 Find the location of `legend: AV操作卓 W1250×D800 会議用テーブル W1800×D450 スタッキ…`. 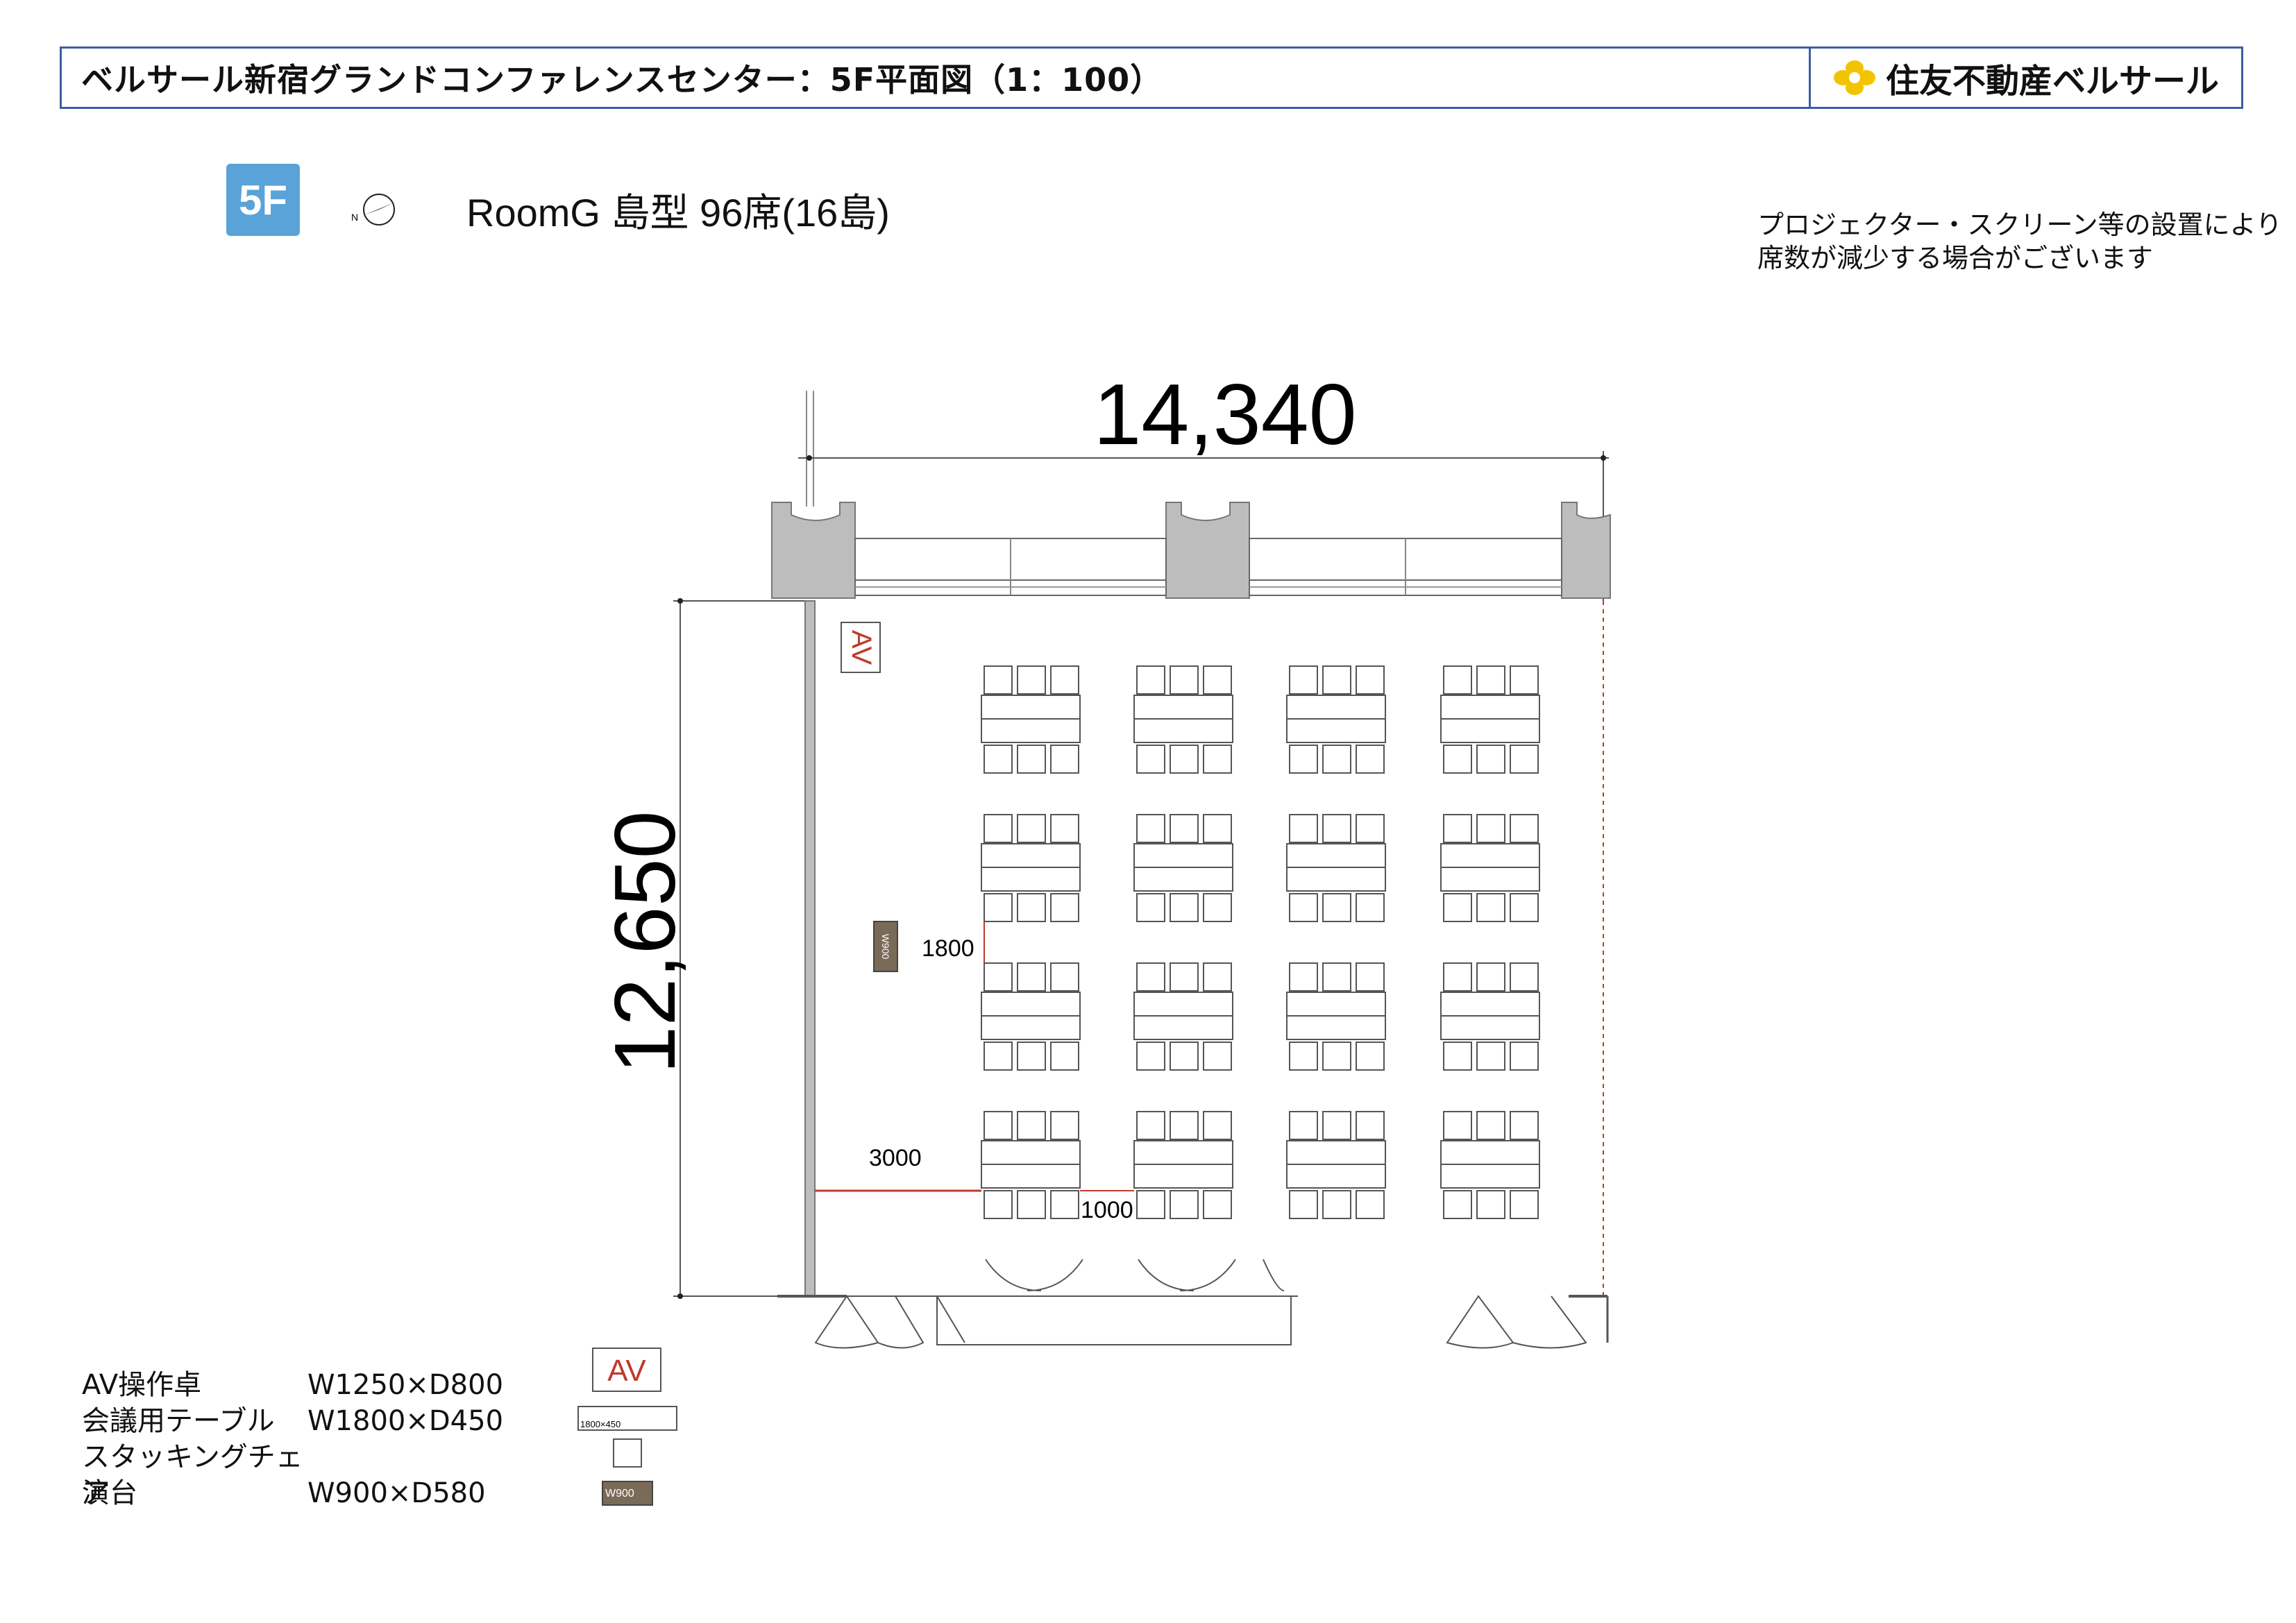

legend: AV操作卓 W1250×D800 会議用テーブル W1800×D450 スタッキ… is located at coordinates (293, 1439).